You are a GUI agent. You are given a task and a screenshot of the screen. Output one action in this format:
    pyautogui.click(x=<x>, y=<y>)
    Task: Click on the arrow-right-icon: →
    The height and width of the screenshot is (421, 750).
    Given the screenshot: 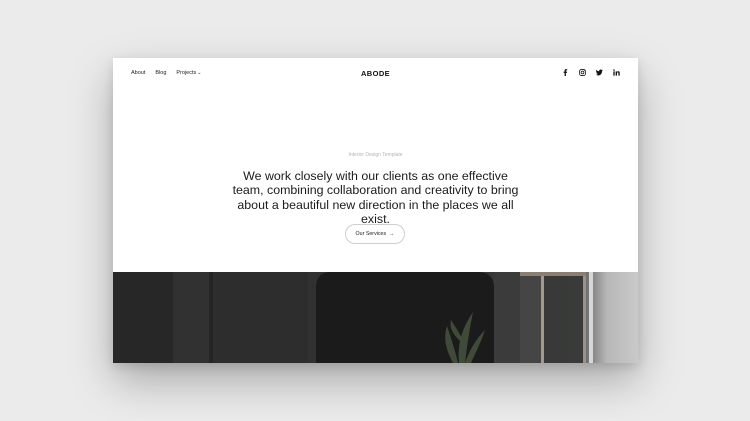 What is the action you would take?
    pyautogui.click(x=392, y=234)
    